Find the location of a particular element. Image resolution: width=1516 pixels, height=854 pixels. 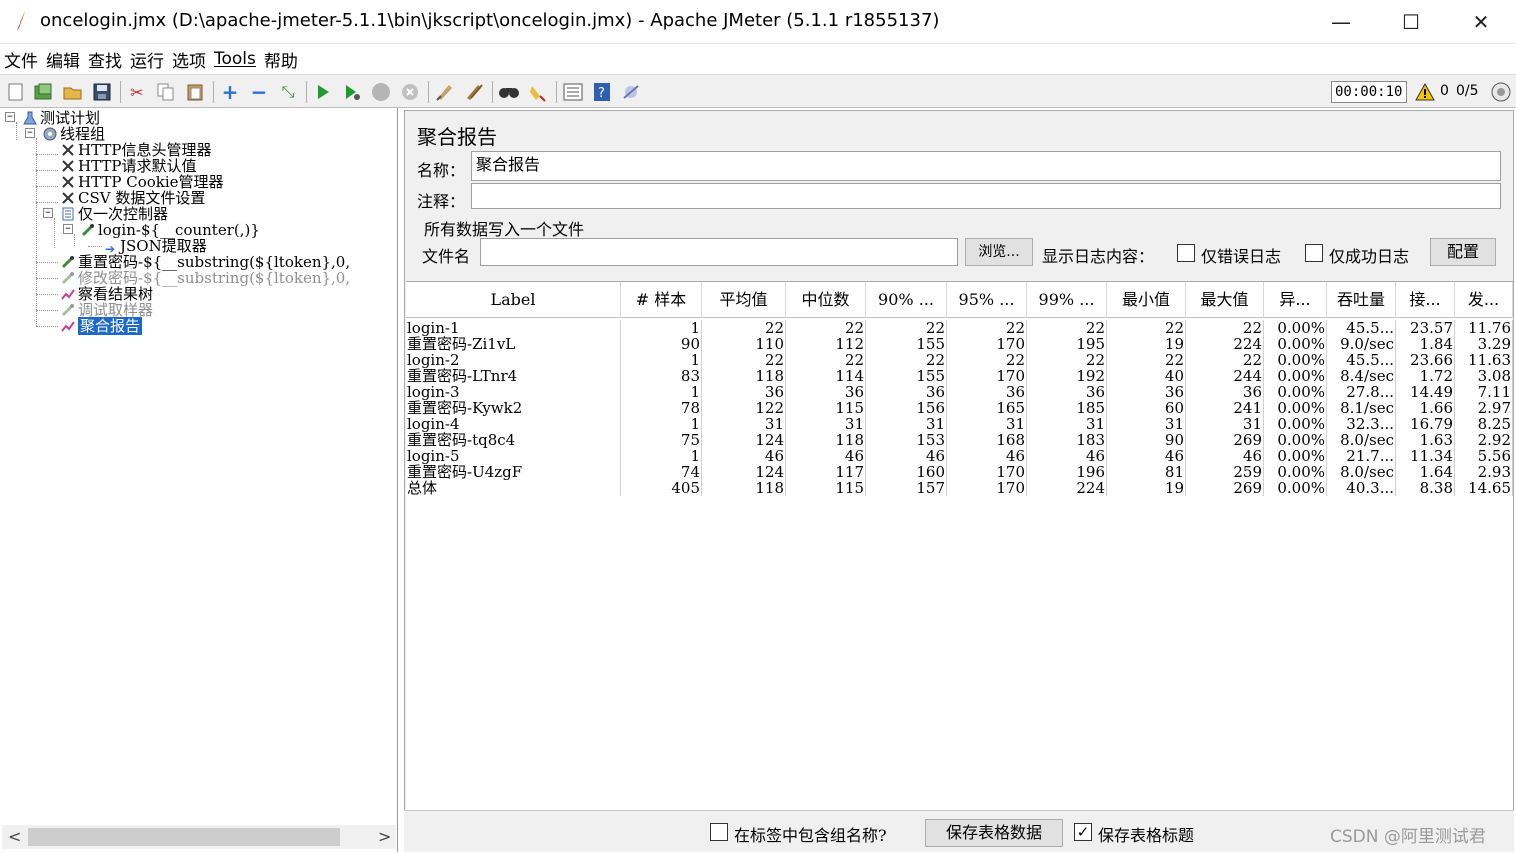

configure-button: 配置 is located at coordinates (1463, 252).